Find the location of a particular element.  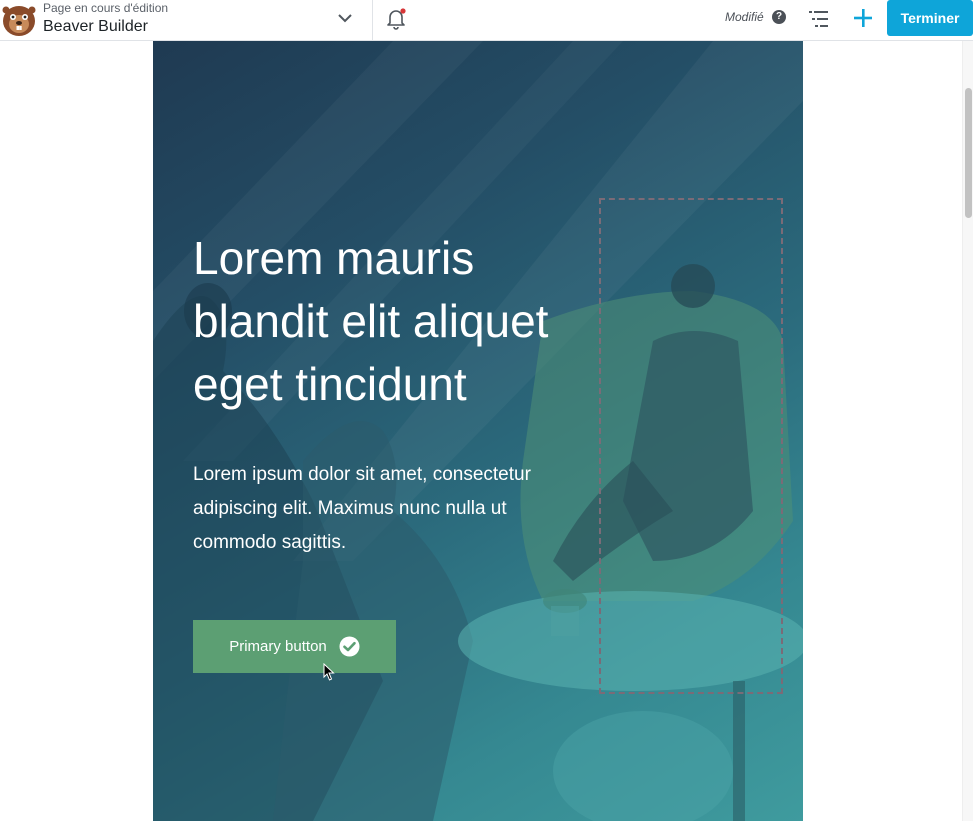

outline-icon is located at coordinates (819, 19).